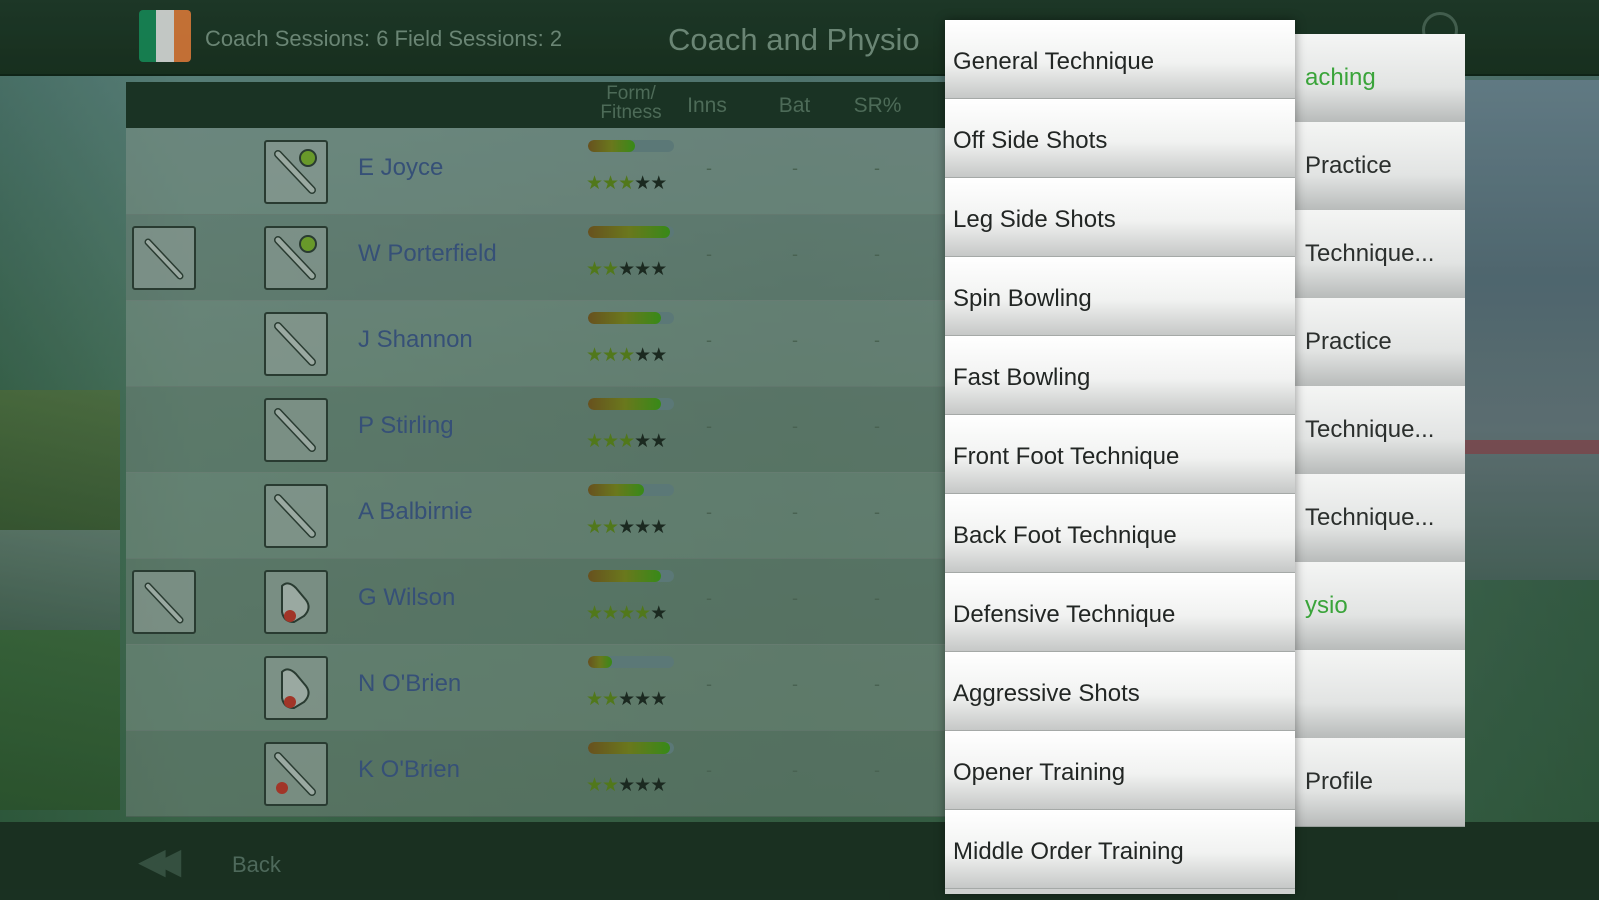 The image size is (1599, 900). I want to click on dropdown-option-label: General Technique, so click(1054, 61).